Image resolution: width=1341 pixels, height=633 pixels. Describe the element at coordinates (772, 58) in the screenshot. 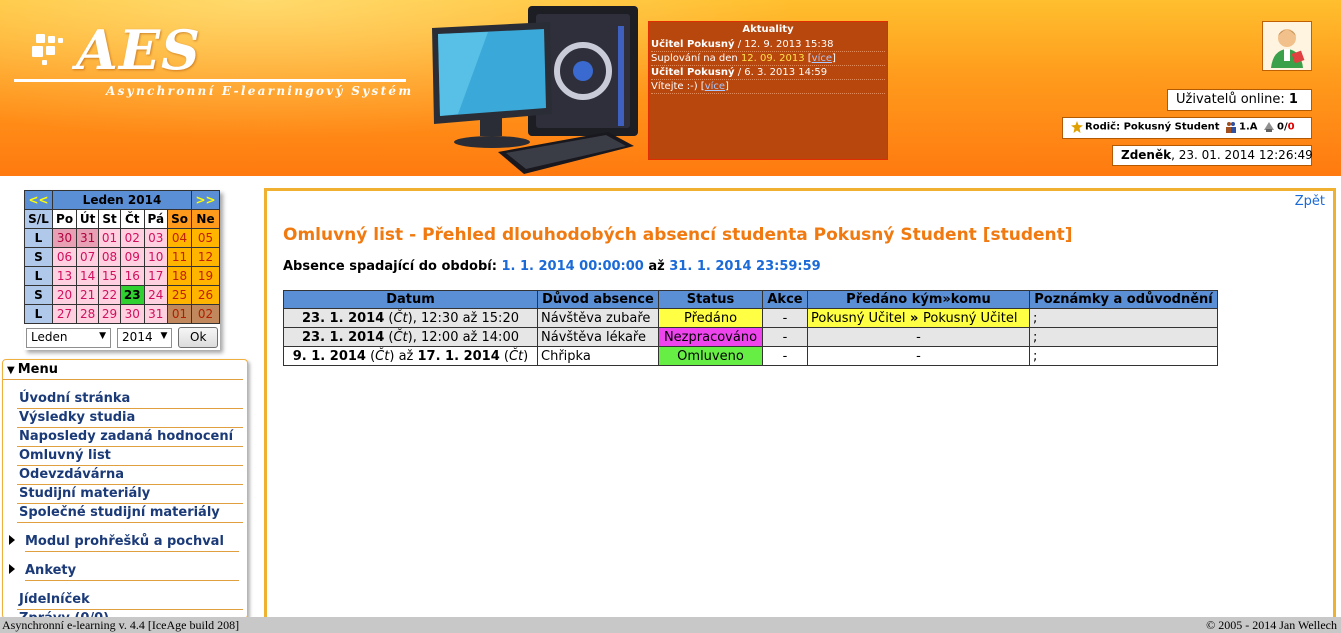

I see `news-highlight-date: 12. 09. 2013` at that location.